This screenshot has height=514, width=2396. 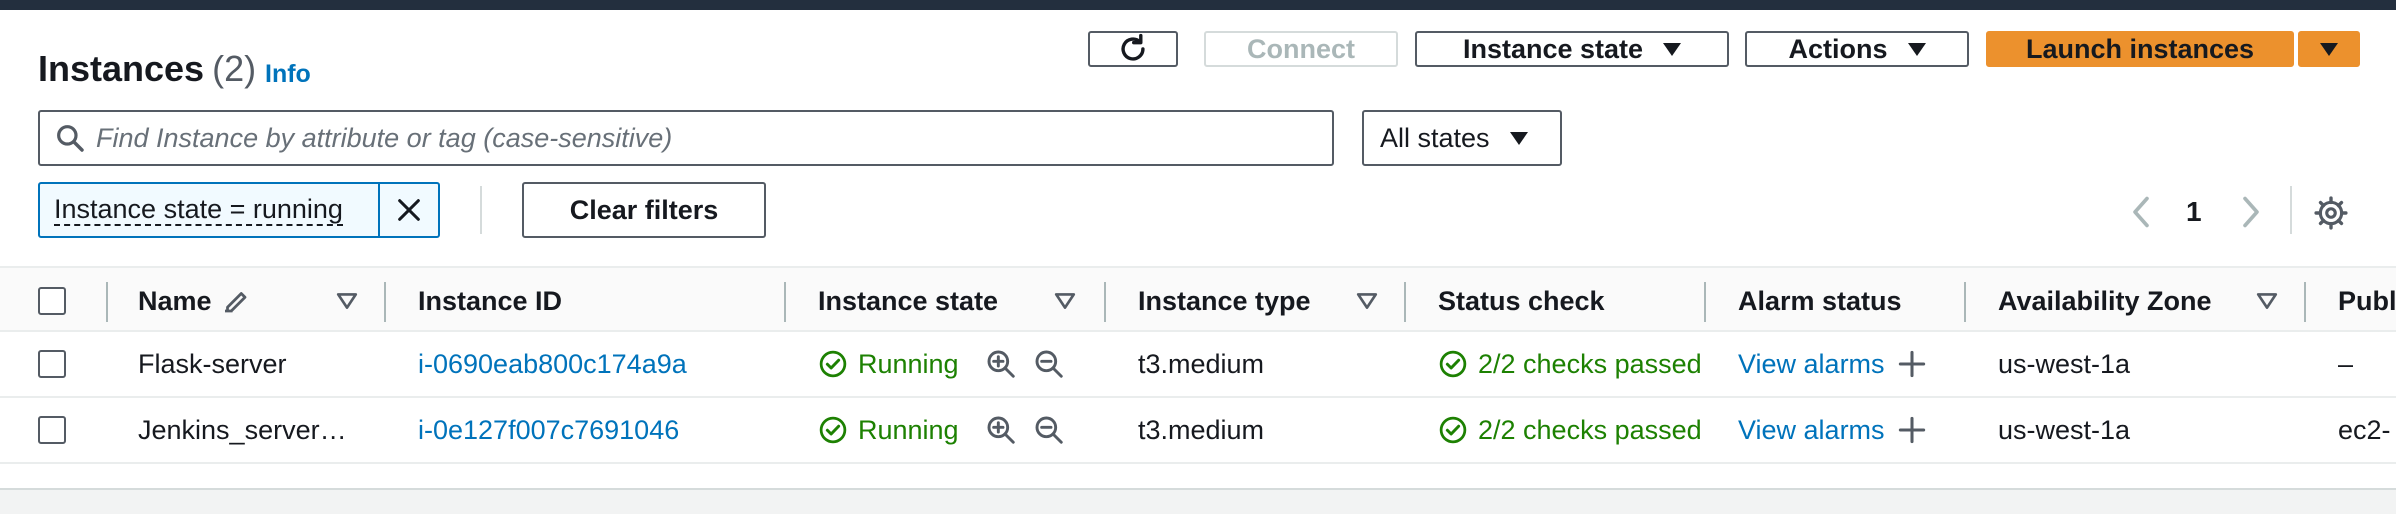 I want to click on column-header-availability-zone: Availability Zone, so click(x=2105, y=301).